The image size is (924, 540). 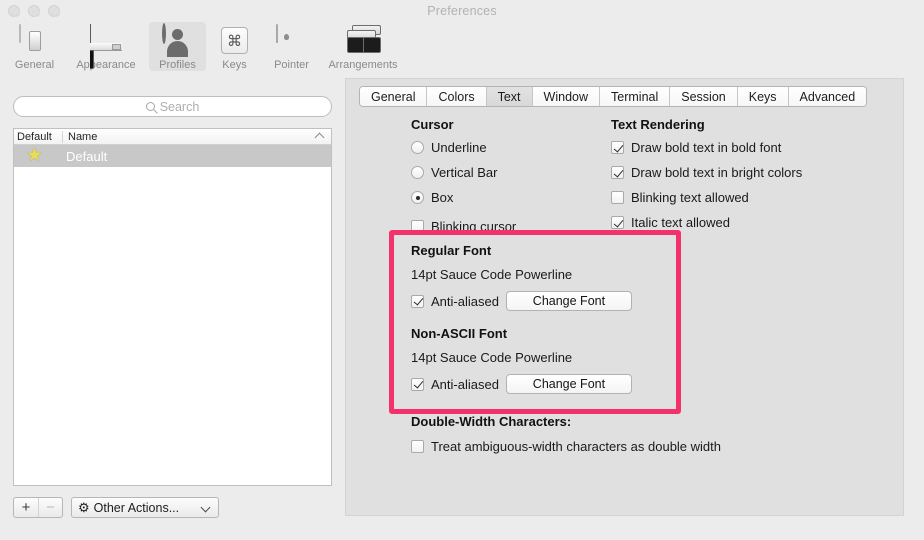 I want to click on gear-icon: ⚙, so click(x=84, y=507).